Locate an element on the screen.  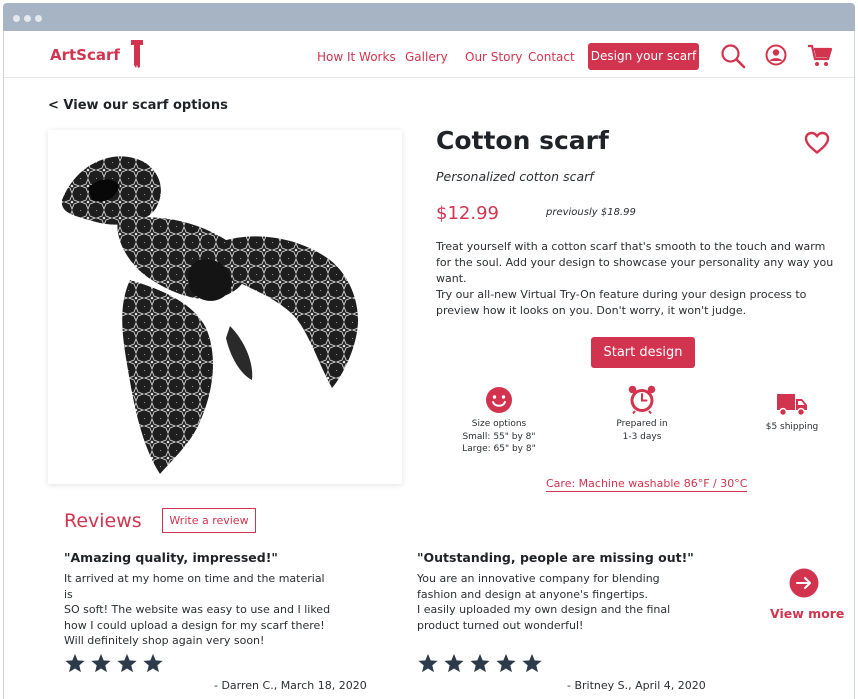
nav-our-story: Our Story is located at coordinates (494, 57).